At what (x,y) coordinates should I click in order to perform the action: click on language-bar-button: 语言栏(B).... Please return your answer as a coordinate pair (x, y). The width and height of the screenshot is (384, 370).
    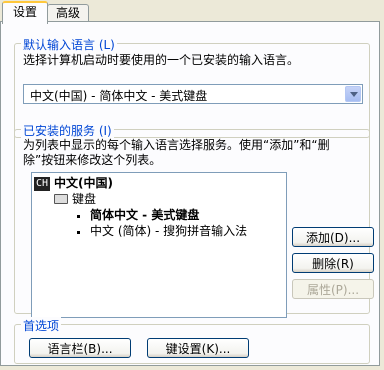
    Looking at the image, I should click on (80, 348).